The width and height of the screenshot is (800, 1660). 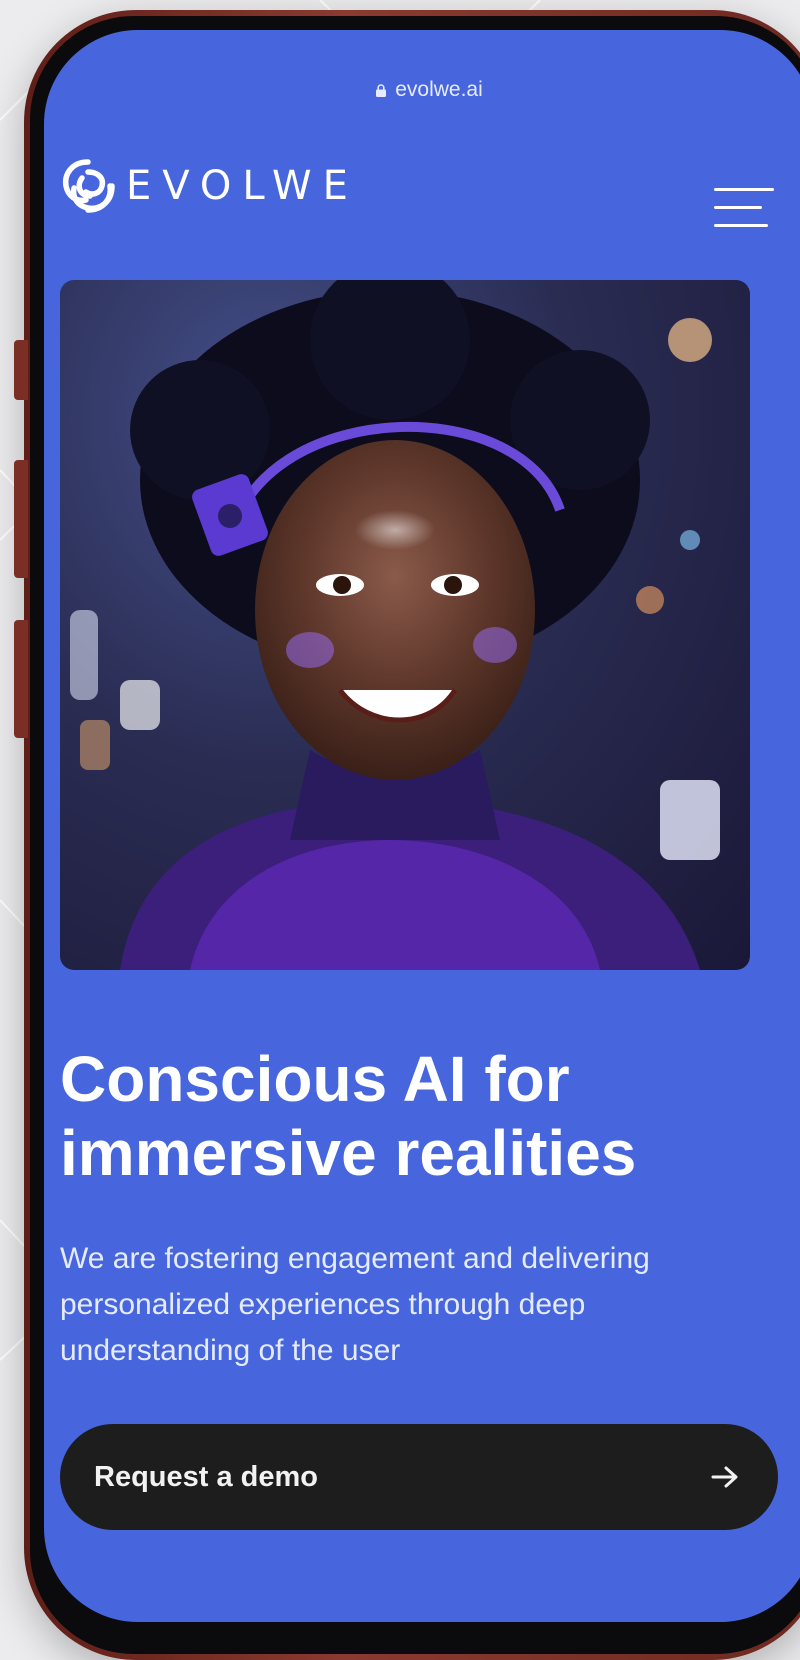 What do you see at coordinates (206, 1476) in the screenshot?
I see `request-demo-label: Request a demo` at bounding box center [206, 1476].